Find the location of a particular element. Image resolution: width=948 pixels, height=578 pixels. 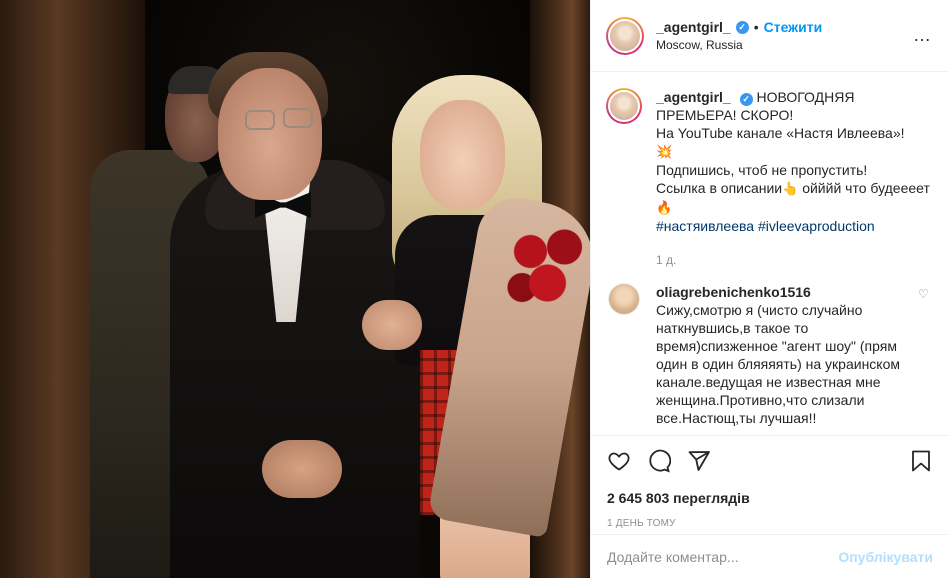

heart-icon is located at coordinates (619, 461).